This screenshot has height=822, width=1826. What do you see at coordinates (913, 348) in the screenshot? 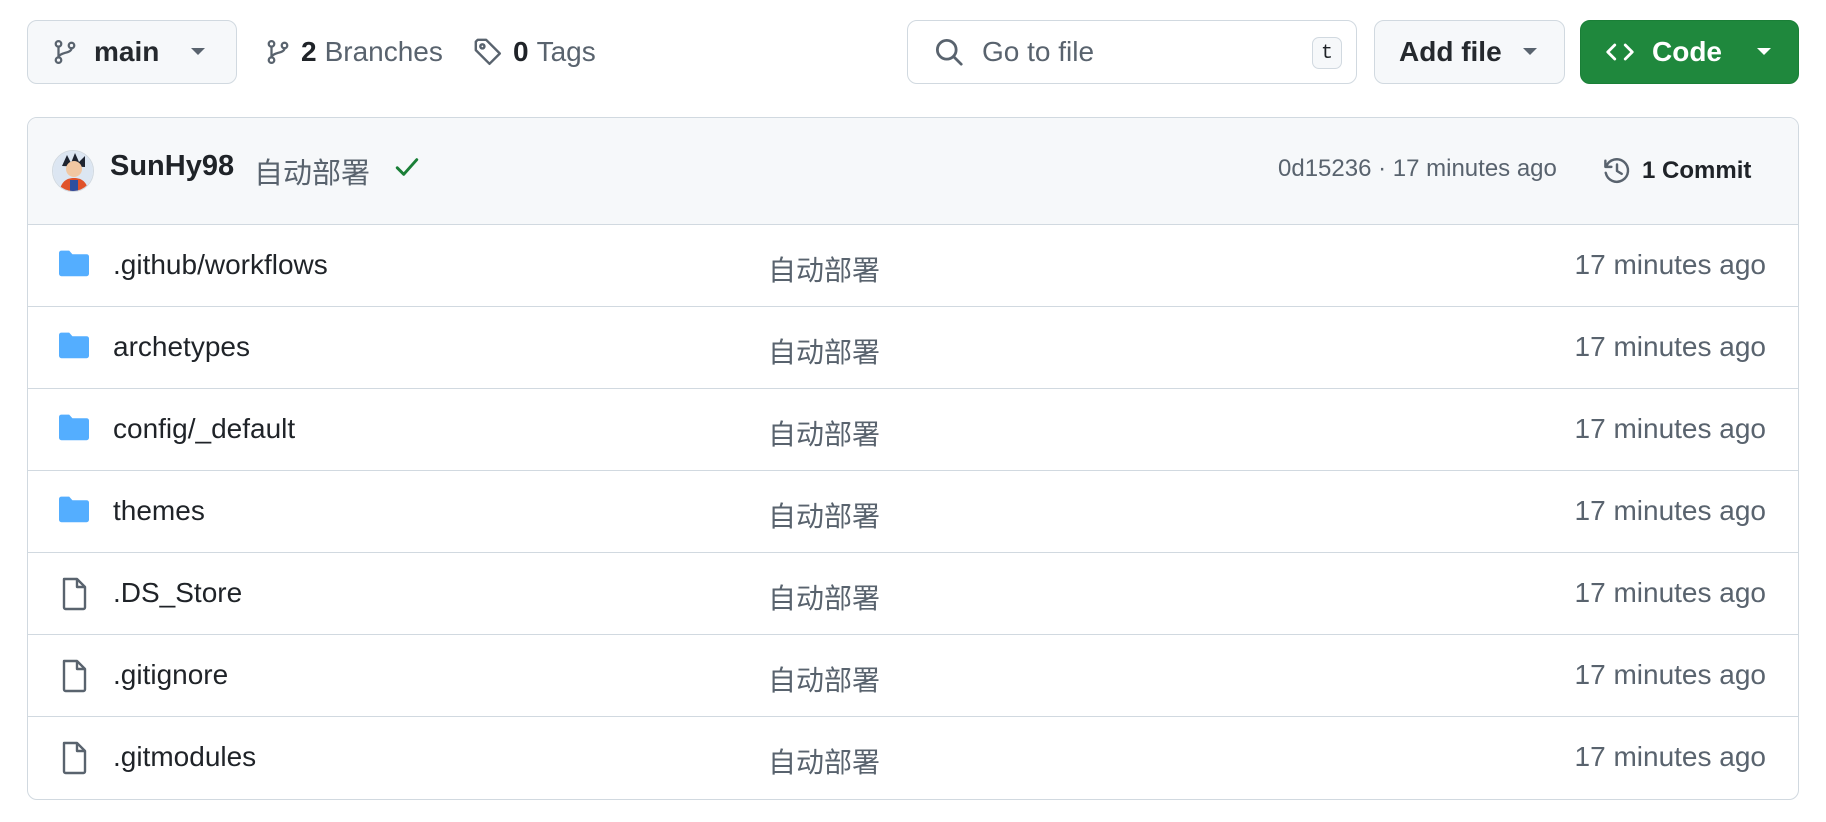
I see `file-row: archetypes 自动部署 17 minutes ago` at bounding box center [913, 348].